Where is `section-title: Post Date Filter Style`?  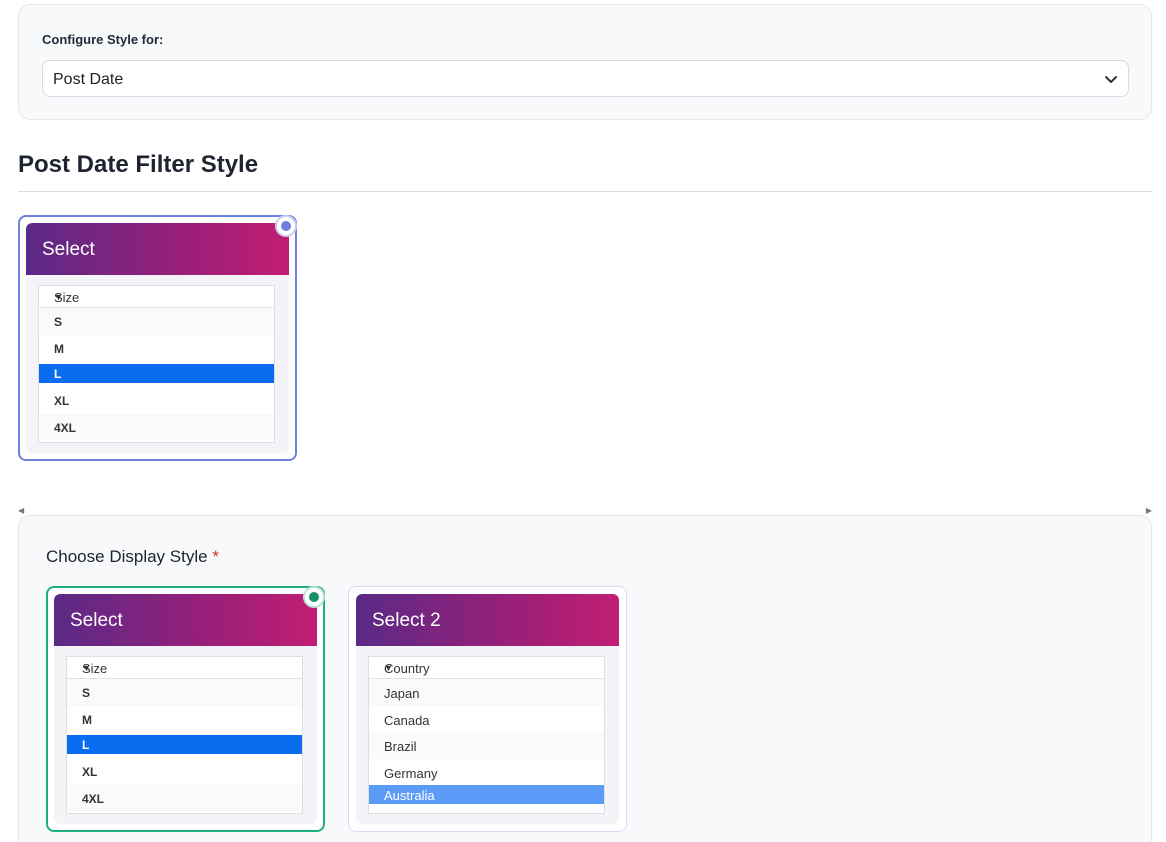 section-title: Post Date Filter Style is located at coordinates (138, 164).